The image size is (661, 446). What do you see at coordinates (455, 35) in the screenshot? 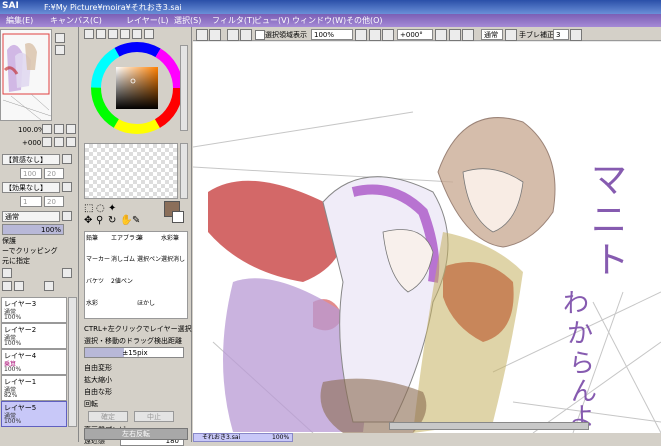
I see `rotate-ccw-icon` at bounding box center [455, 35].